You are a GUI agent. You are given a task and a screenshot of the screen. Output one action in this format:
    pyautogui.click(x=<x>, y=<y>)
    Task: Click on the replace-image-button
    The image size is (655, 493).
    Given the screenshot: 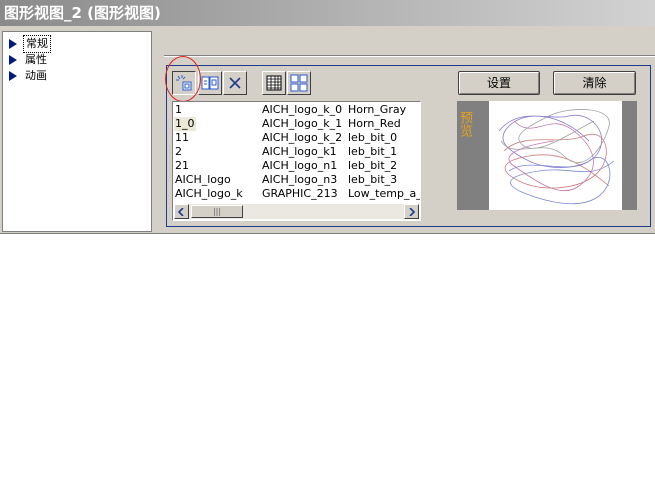 What is the action you would take?
    pyautogui.click(x=210, y=83)
    